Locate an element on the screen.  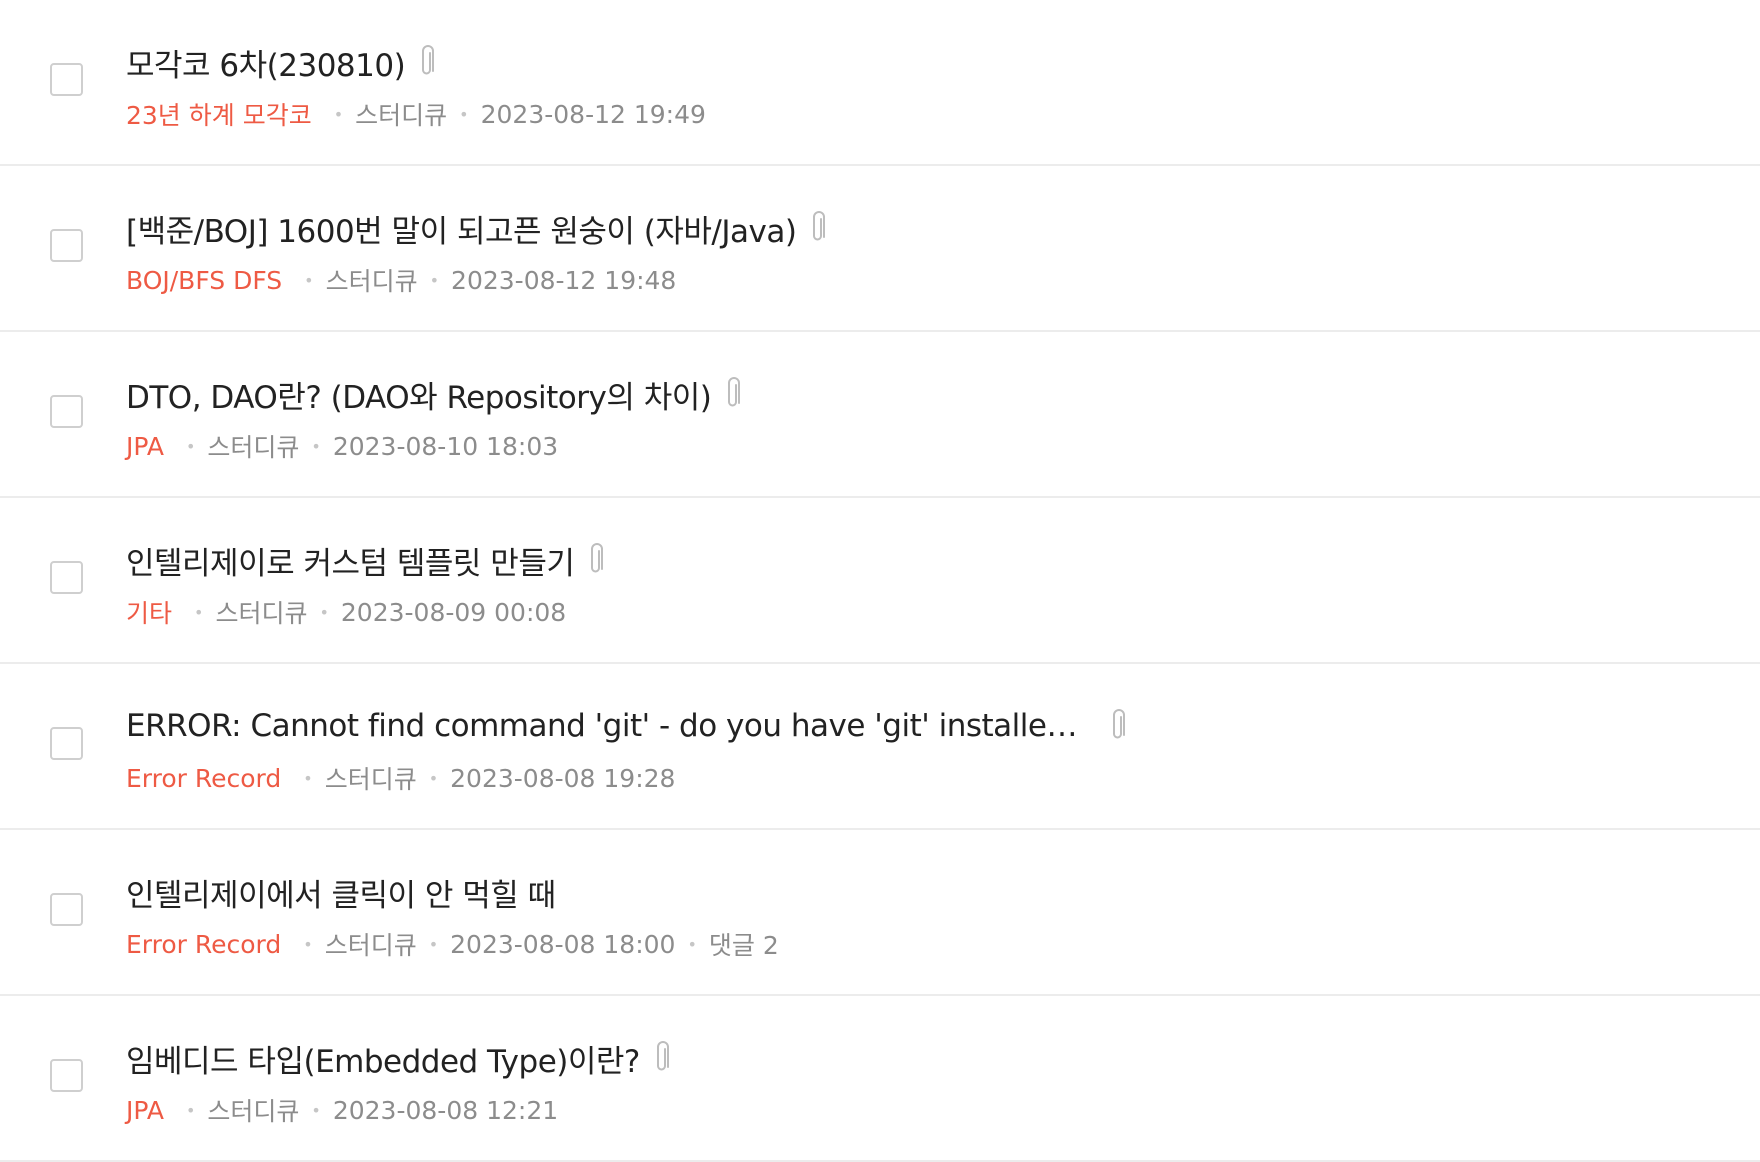
post-title-link: 임베디드 타입(Embedded Type)이란? is located at coordinates (383, 1058).